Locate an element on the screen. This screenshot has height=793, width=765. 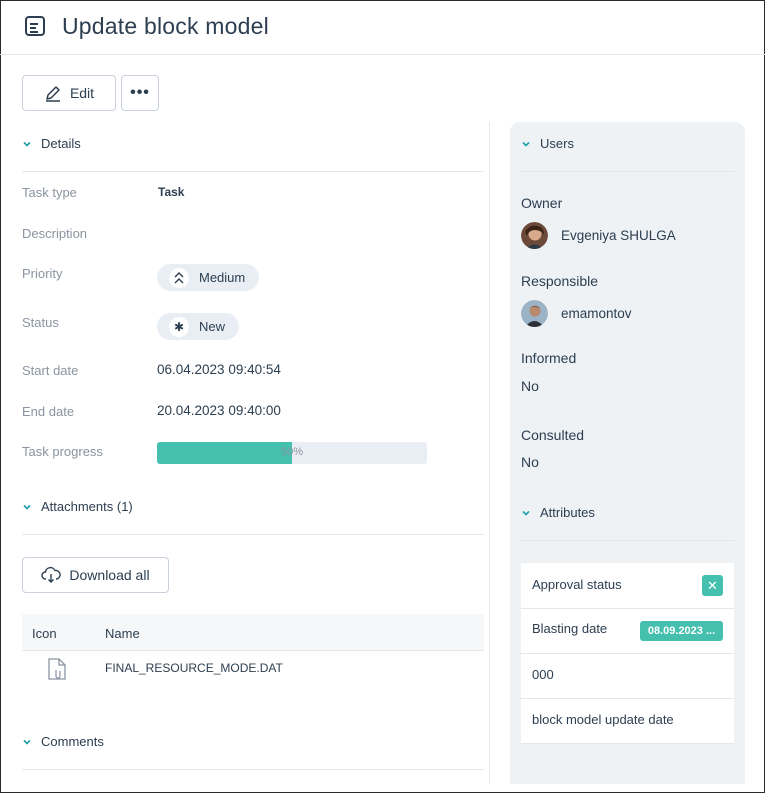
task-progress-text: 50% is located at coordinates (292, 452).